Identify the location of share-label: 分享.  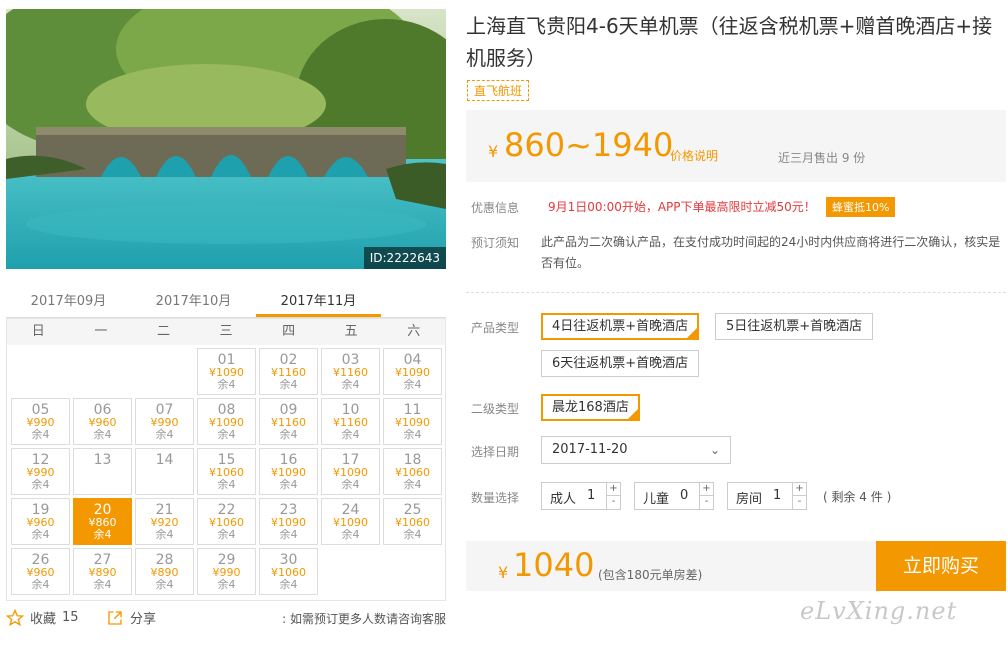
(143, 619).